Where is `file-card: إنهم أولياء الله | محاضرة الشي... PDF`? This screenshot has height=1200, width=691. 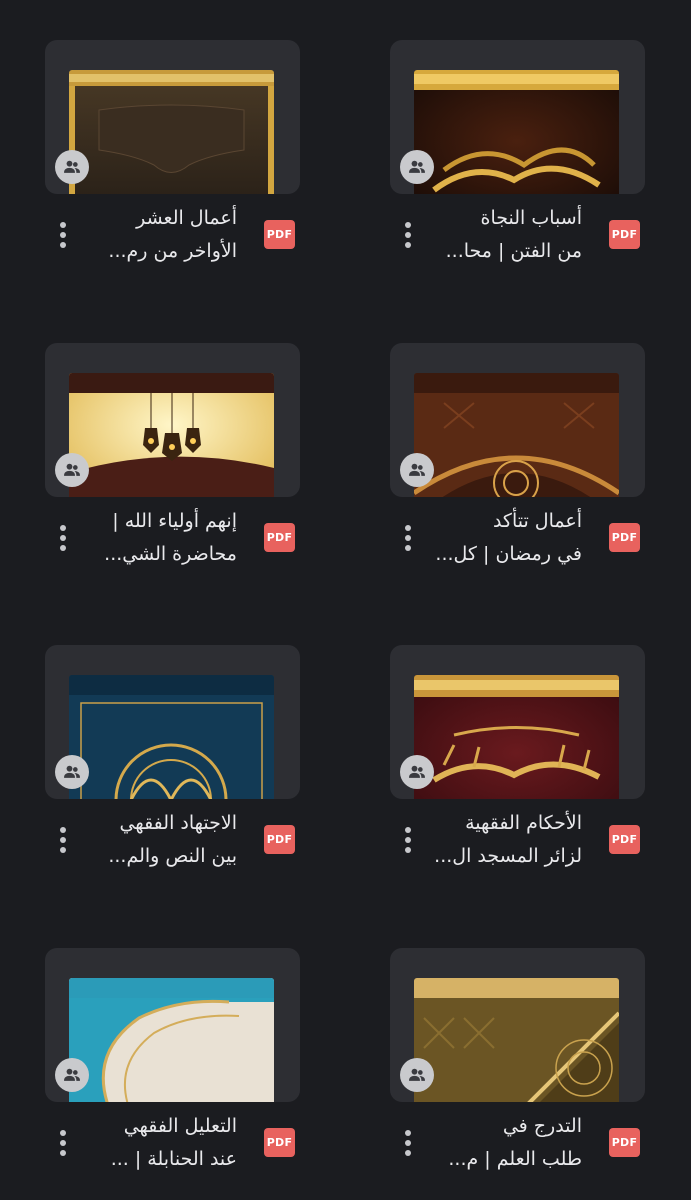
file-card: إنهم أولياء الله | محاضرة الشي... PDF is located at coordinates (195, 468).